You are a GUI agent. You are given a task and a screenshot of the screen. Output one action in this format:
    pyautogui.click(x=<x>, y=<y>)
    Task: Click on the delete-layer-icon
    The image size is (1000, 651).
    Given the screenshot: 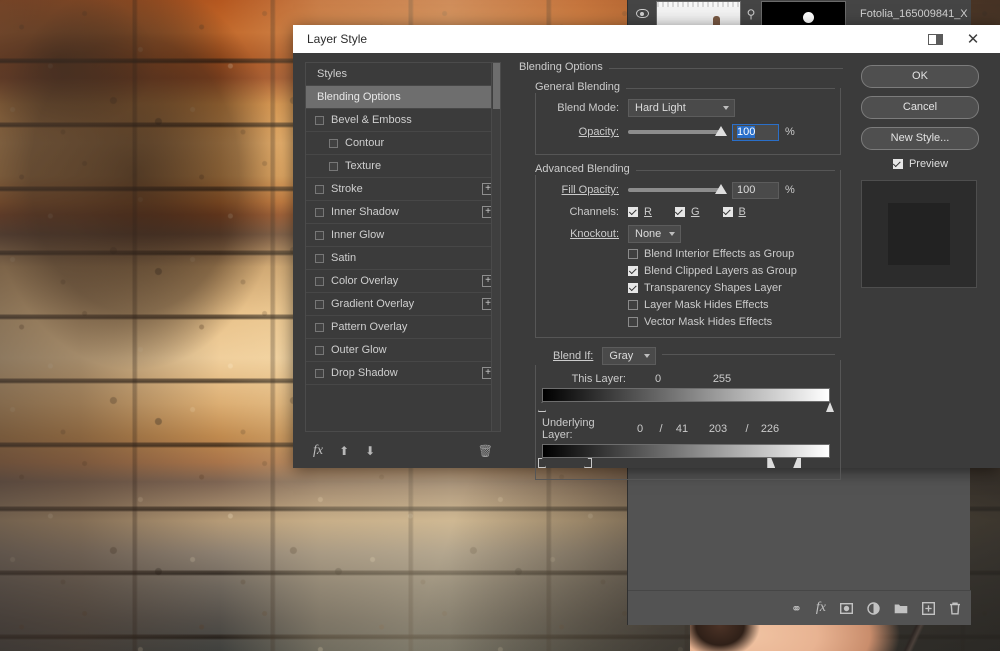 What is the action you would take?
    pyautogui.click(x=955, y=608)
    